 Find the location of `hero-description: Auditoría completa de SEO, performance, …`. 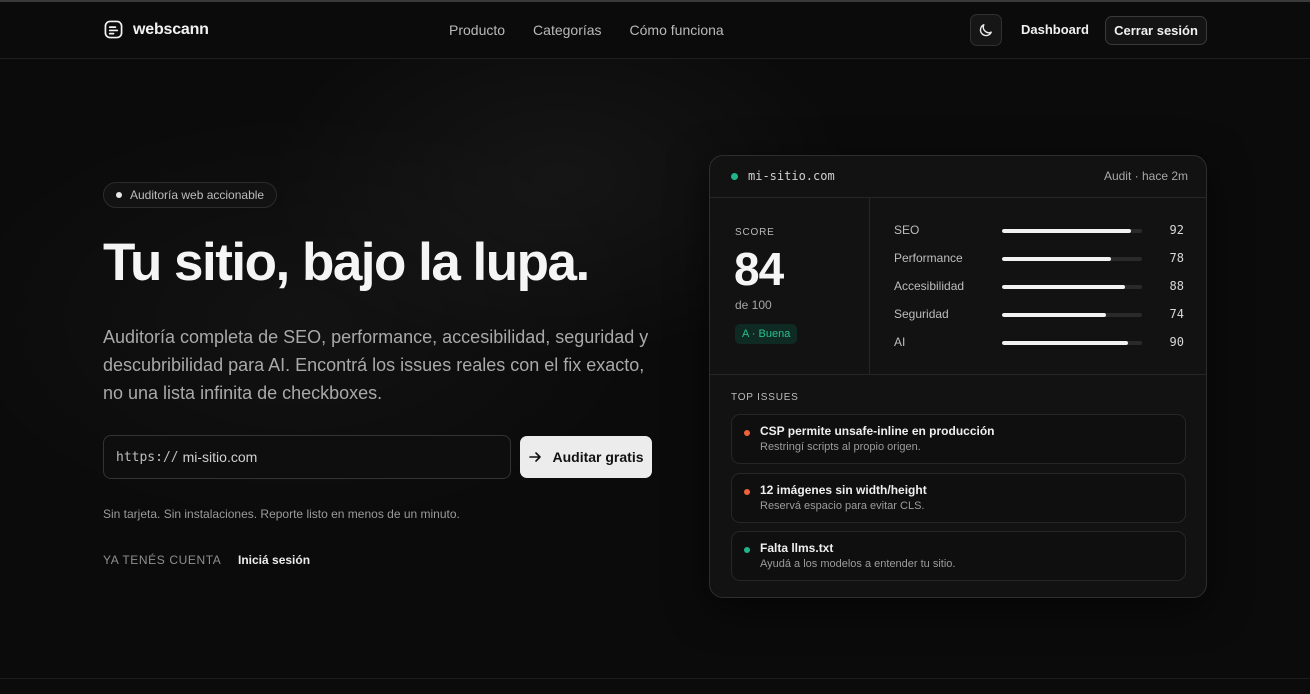

hero-description: Auditoría completa de SEO, performance, … is located at coordinates (376, 365).